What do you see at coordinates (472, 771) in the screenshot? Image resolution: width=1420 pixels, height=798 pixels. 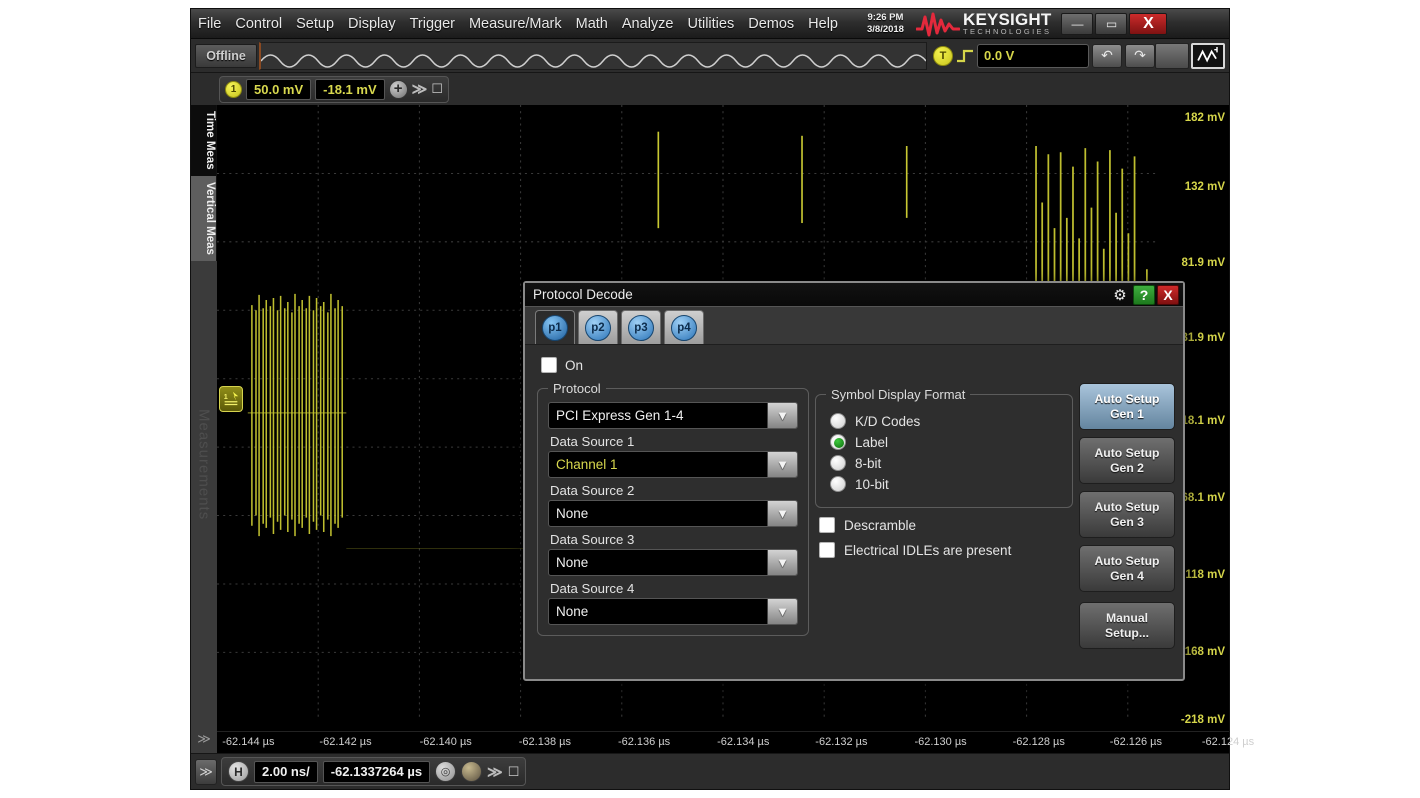 I see `roll-mode-icon` at bounding box center [472, 771].